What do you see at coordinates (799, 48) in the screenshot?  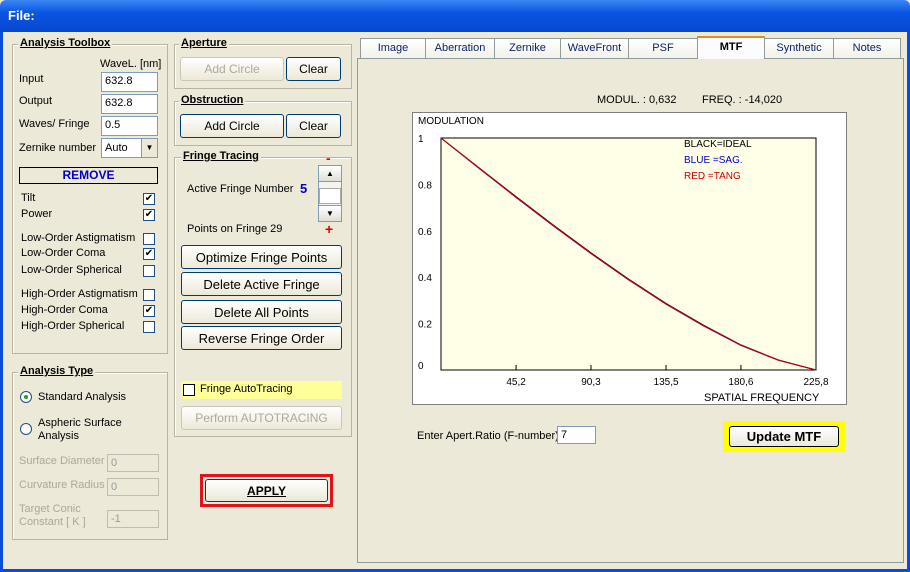 I see `tab-synthetic: Synthetic` at bounding box center [799, 48].